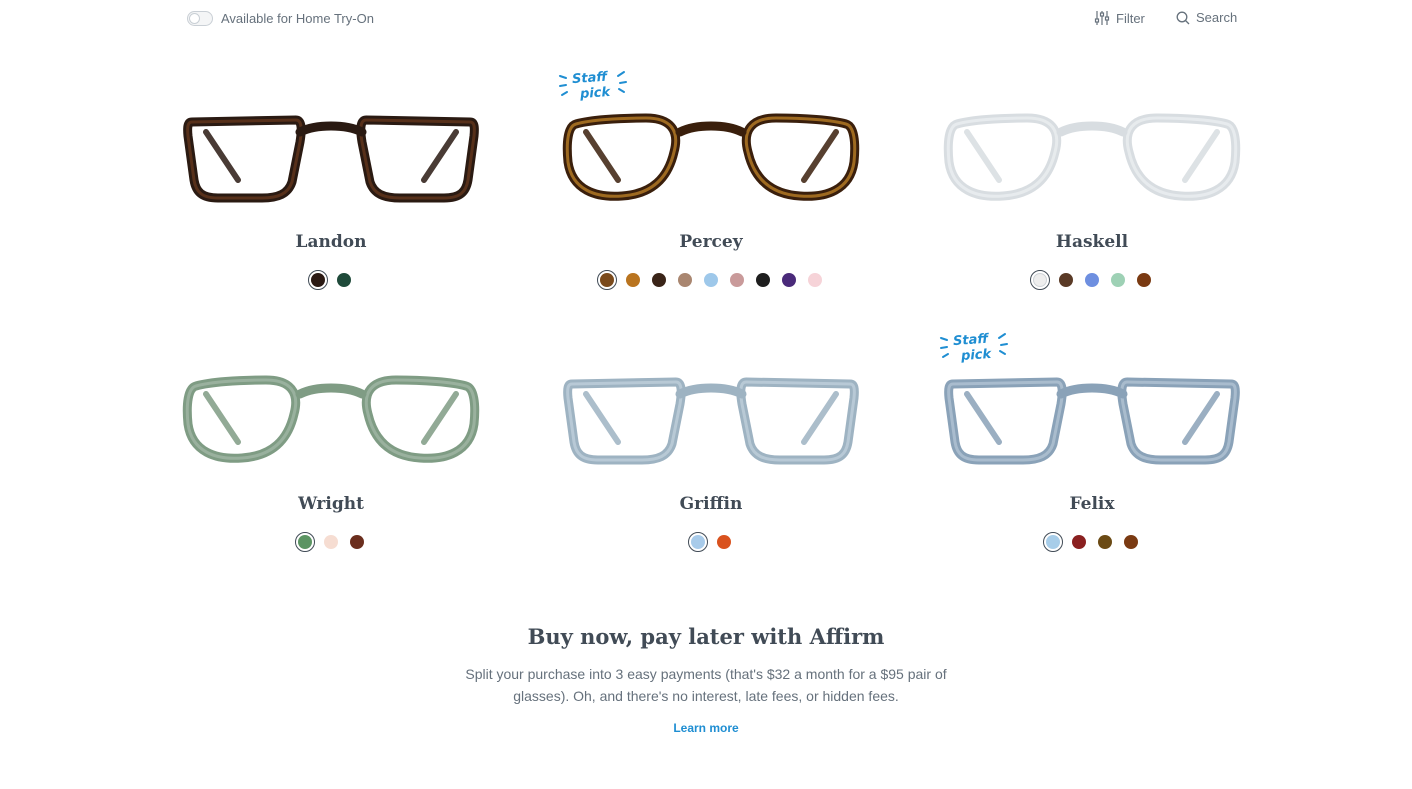  I want to click on learn-more-link: Learn more, so click(705, 728).